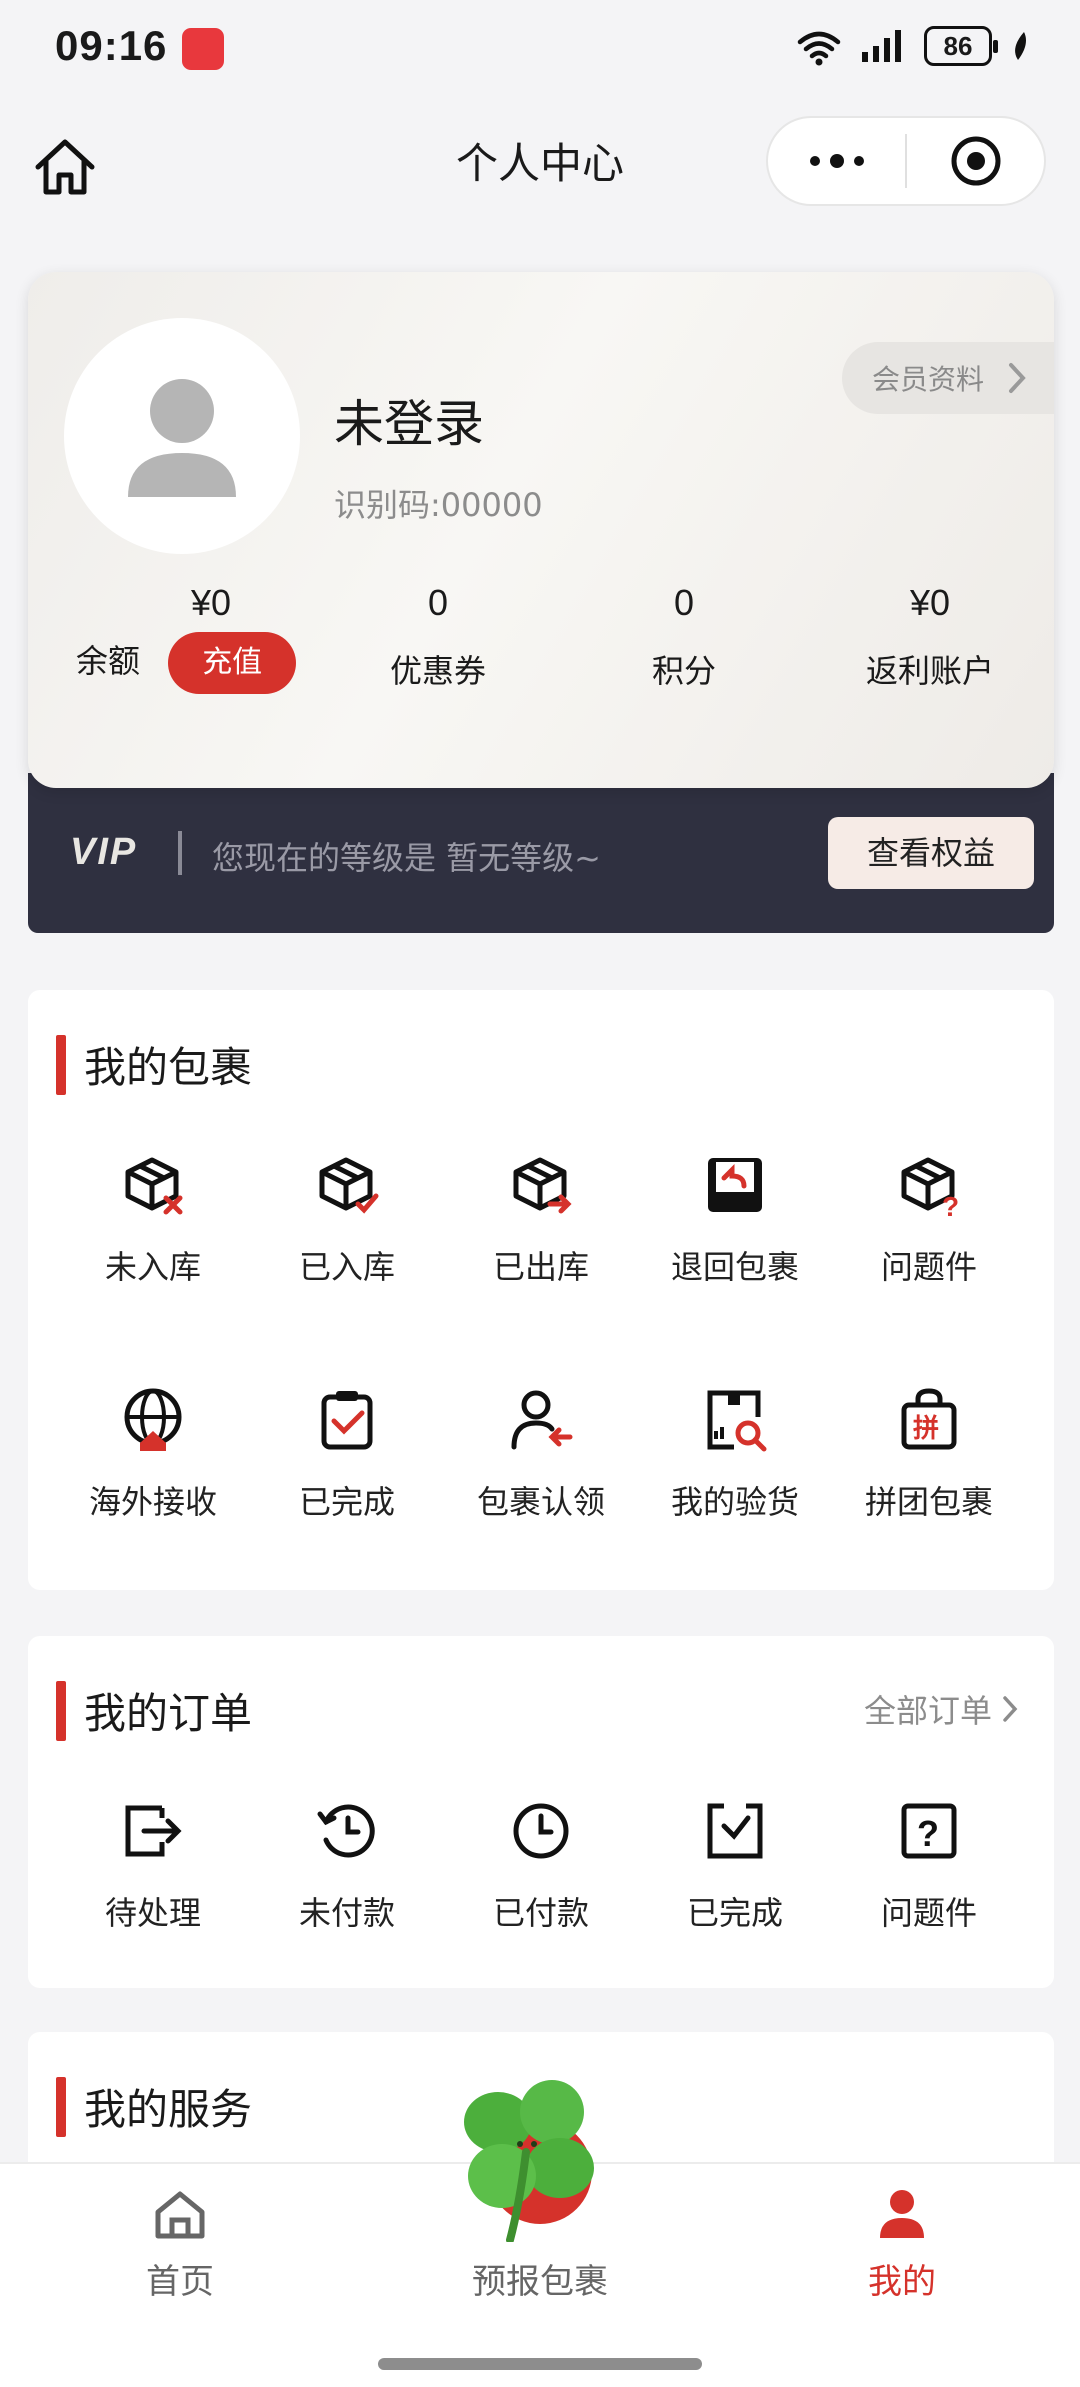 The image size is (1080, 2387). What do you see at coordinates (836, 161) in the screenshot?
I see `more-button` at bounding box center [836, 161].